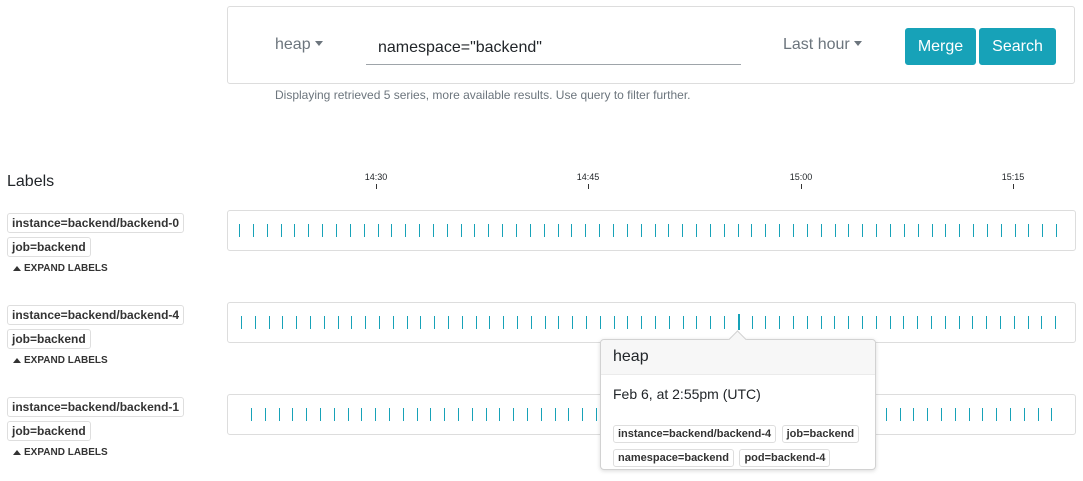 This screenshot has height=481, width=1083. What do you see at coordinates (299, 45) in the screenshot?
I see `profile-type-dropdown: heap` at bounding box center [299, 45].